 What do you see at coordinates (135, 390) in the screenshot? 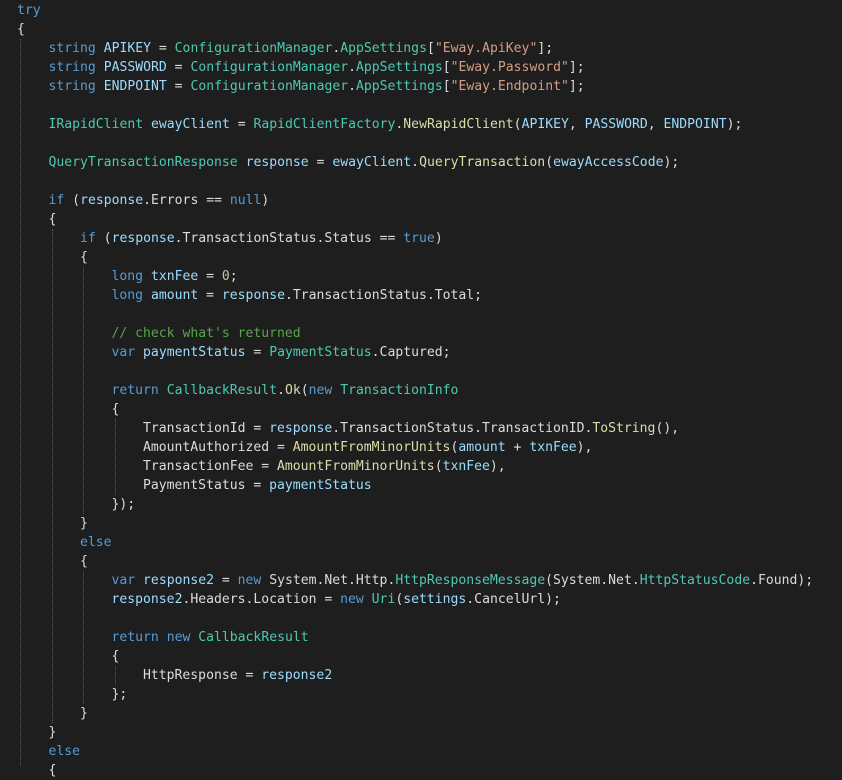
I see `code-token: return` at bounding box center [135, 390].